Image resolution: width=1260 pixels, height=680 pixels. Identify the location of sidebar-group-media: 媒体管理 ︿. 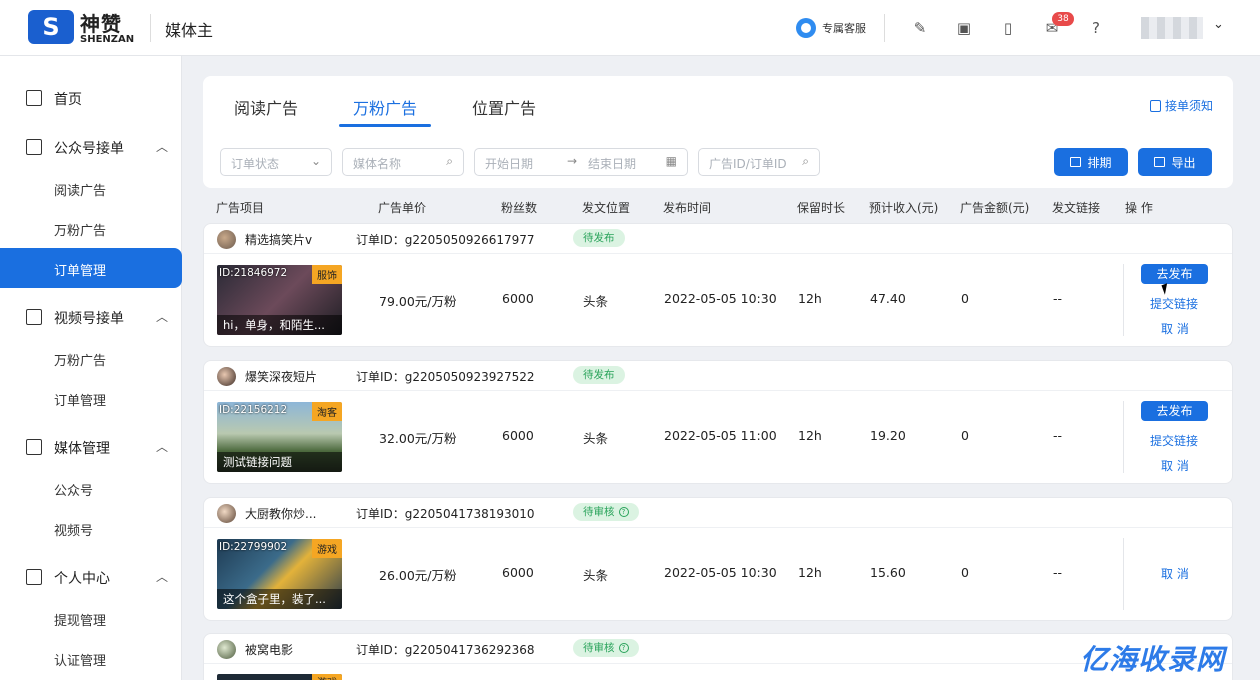
(91, 447).